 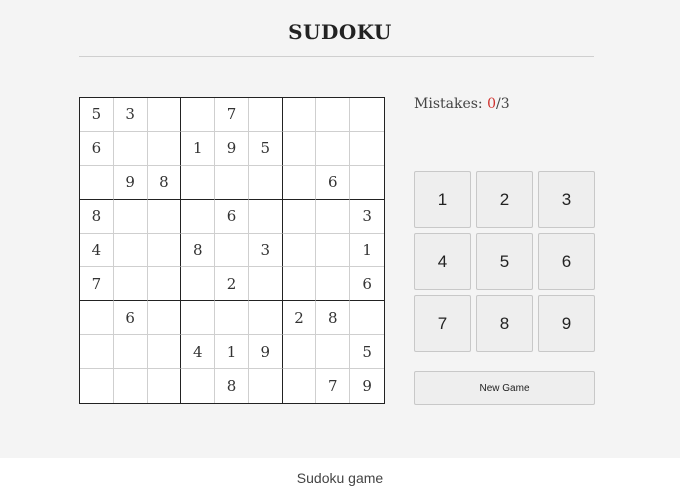 I want to click on board-cell-r6-c6, so click(x=265, y=284).